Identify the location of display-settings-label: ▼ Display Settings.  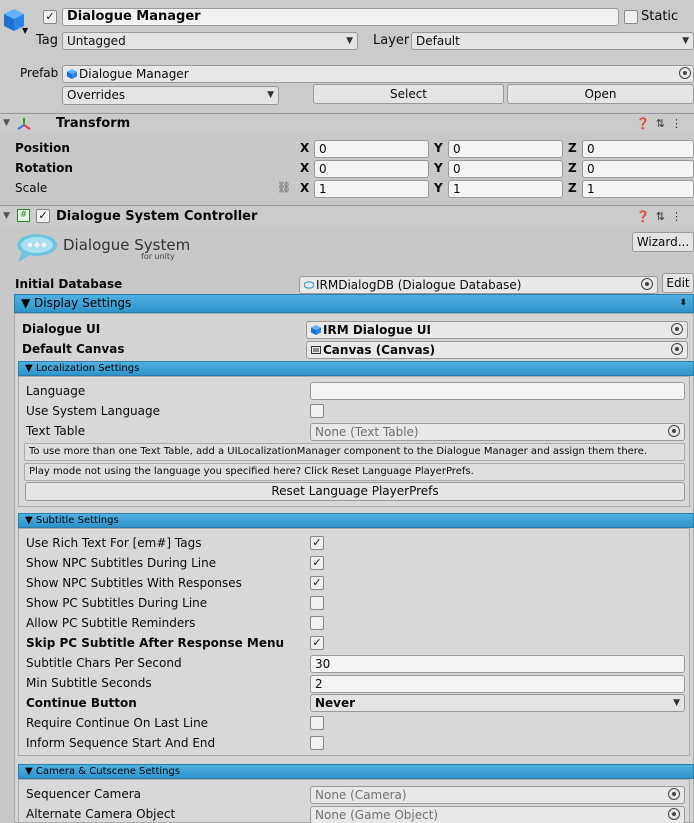
(76, 303).